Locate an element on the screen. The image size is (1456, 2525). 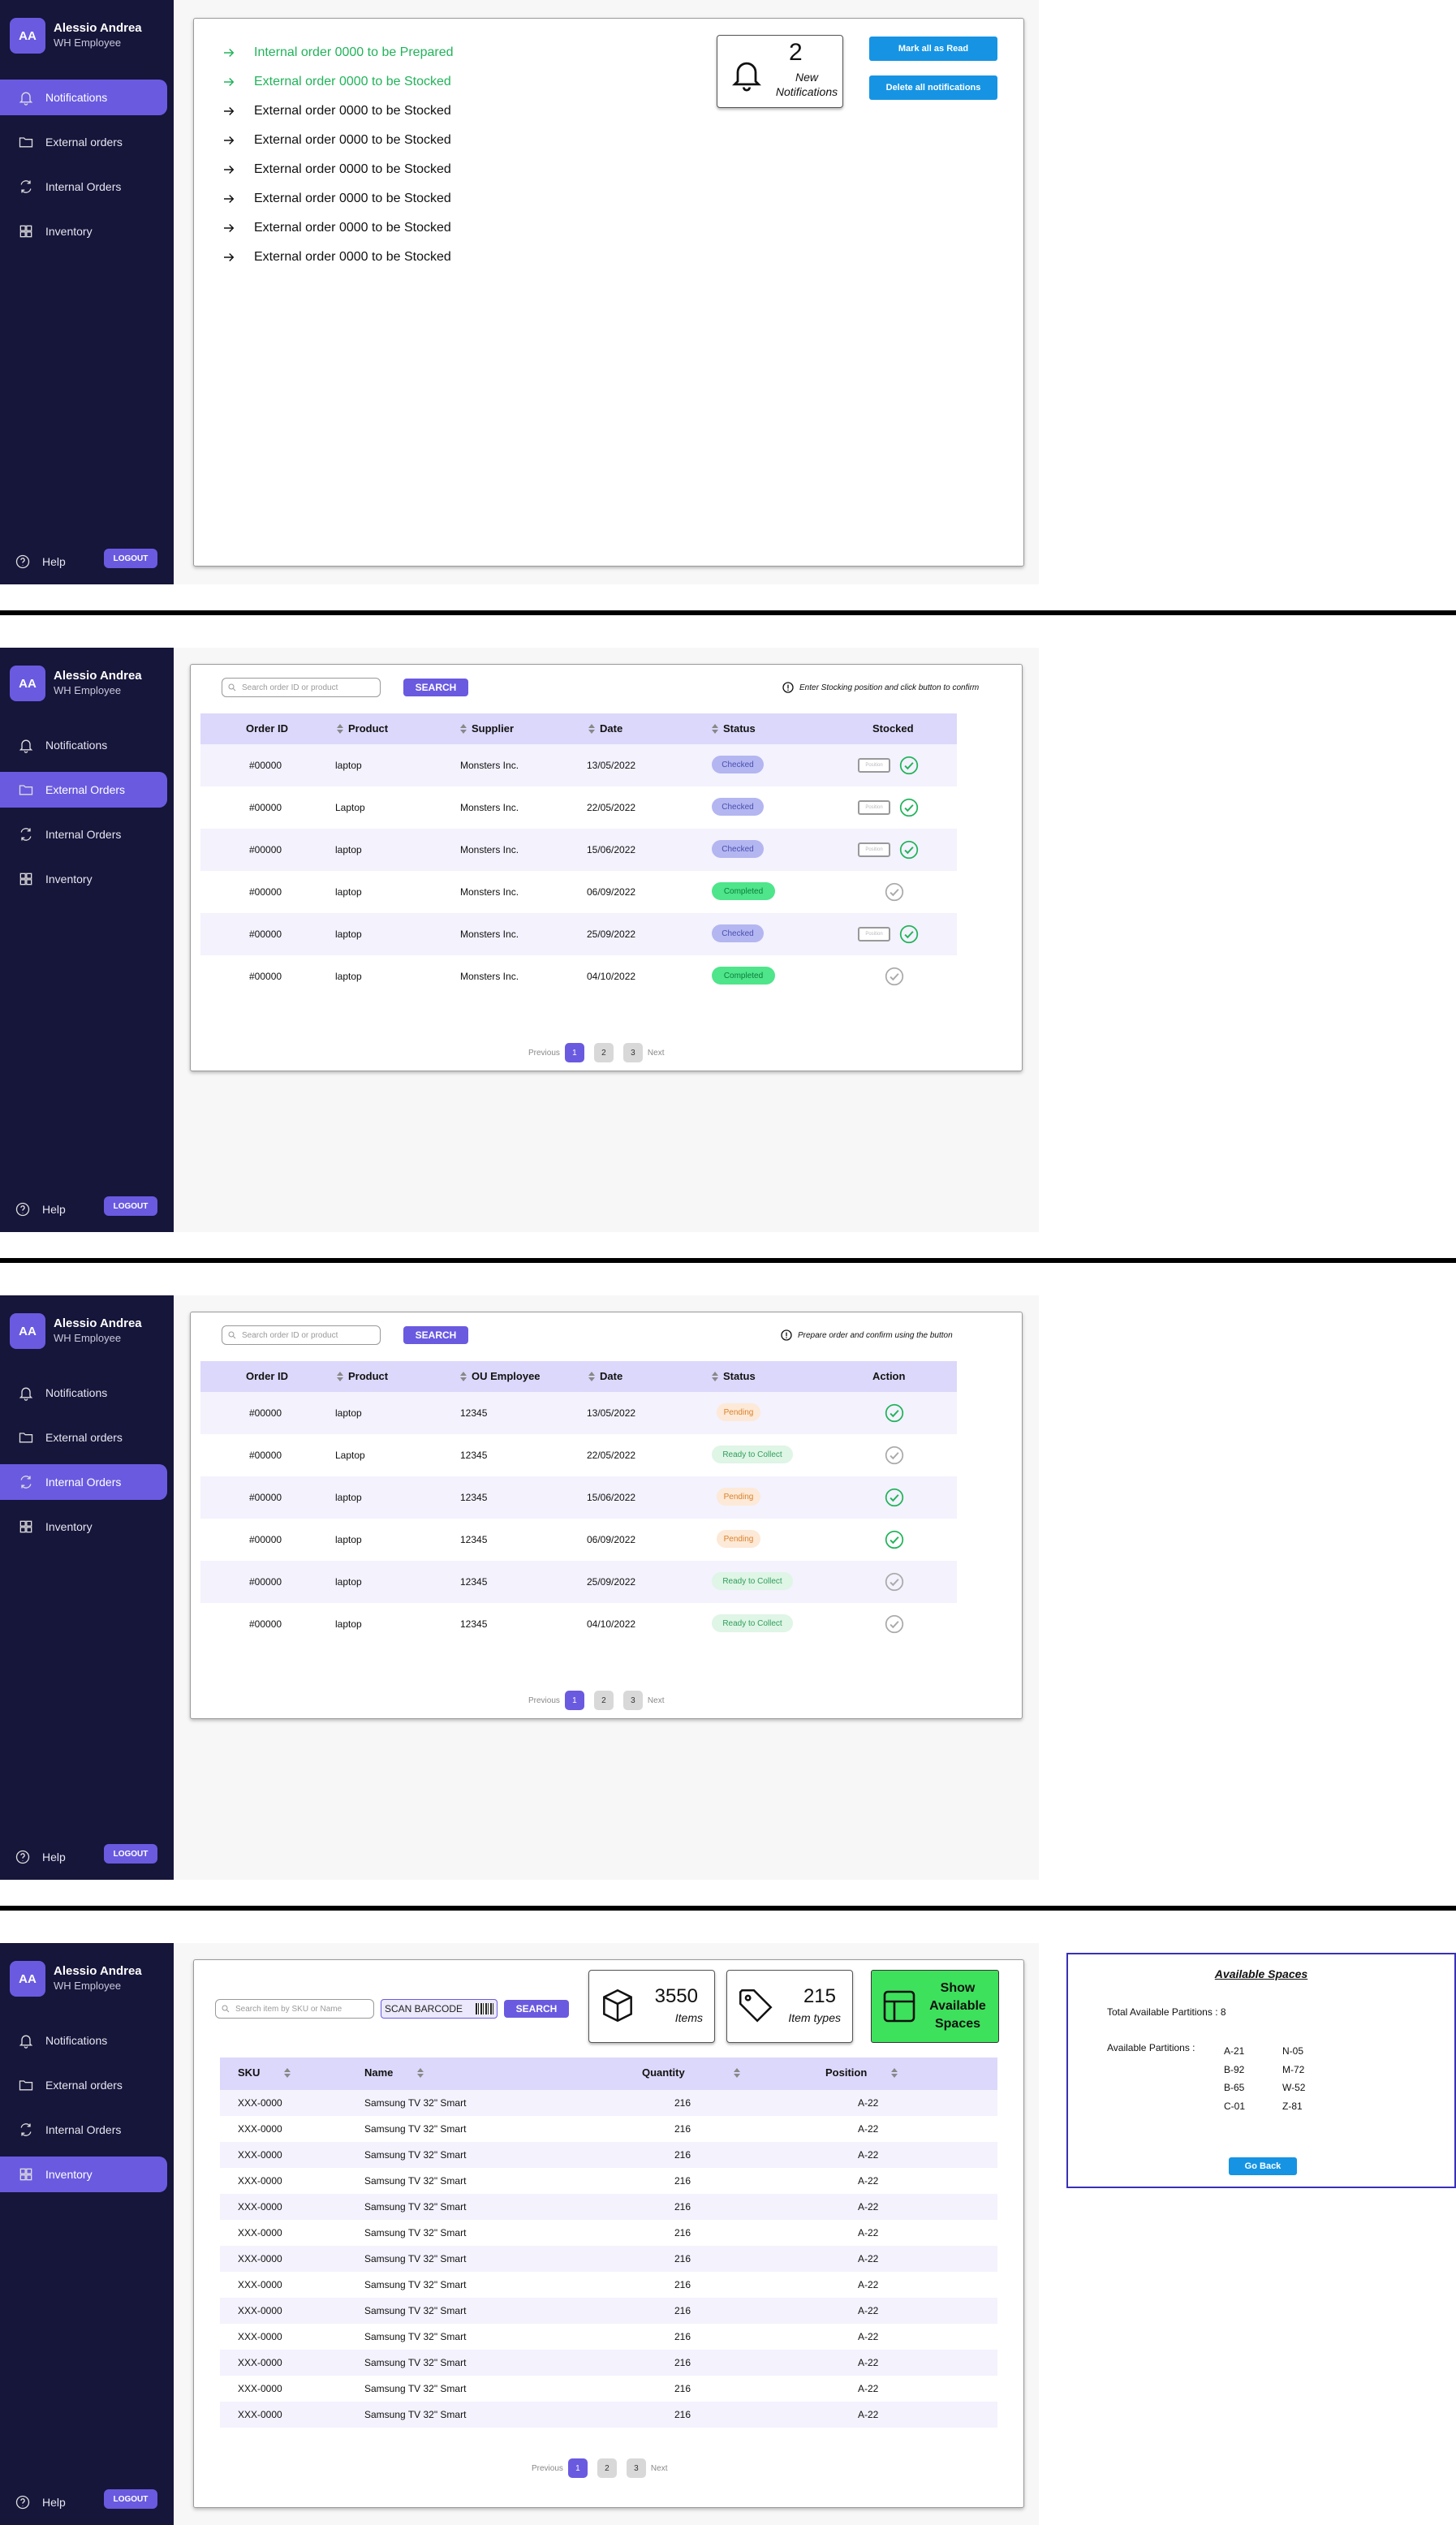
partition-item: C-01 is located at coordinates (1235, 2106).